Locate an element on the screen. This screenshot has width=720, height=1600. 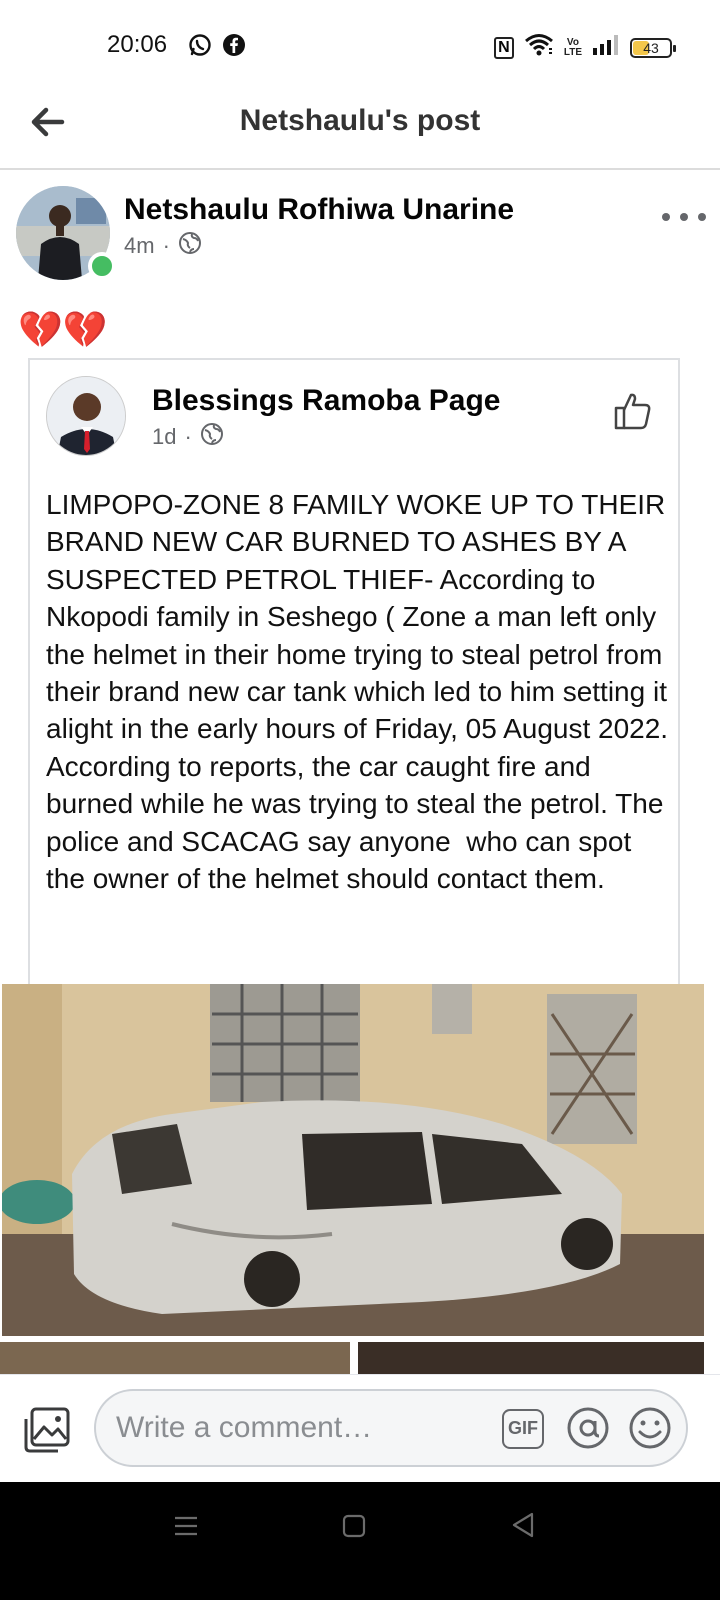
menu-icon is located at coordinates (186, 1526).